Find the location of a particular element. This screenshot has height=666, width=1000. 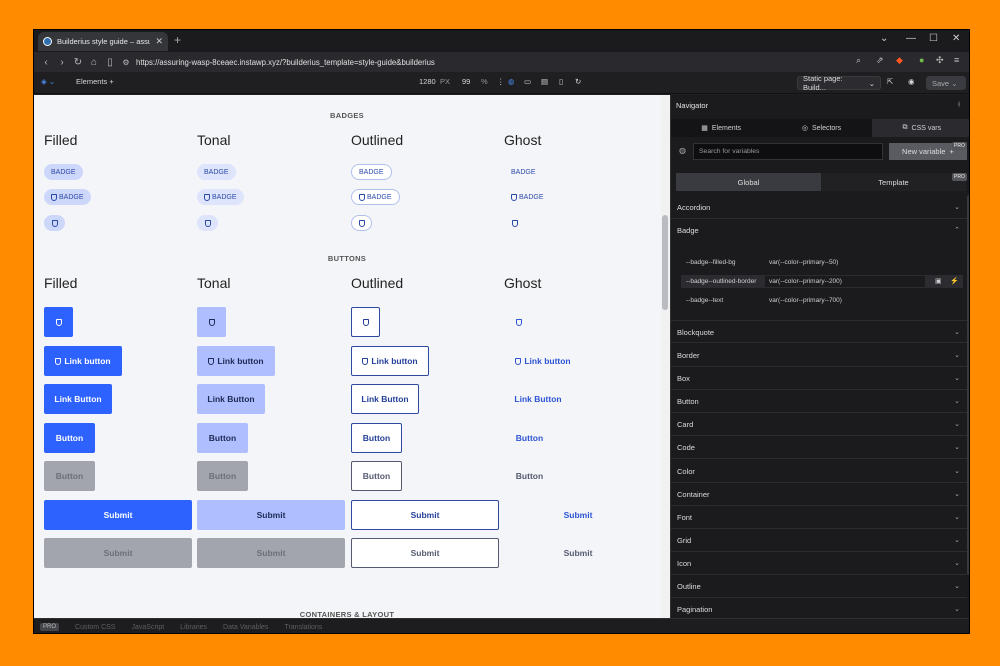

section-blockquote: Blockquote ⌄ is located at coordinates (819, 331).